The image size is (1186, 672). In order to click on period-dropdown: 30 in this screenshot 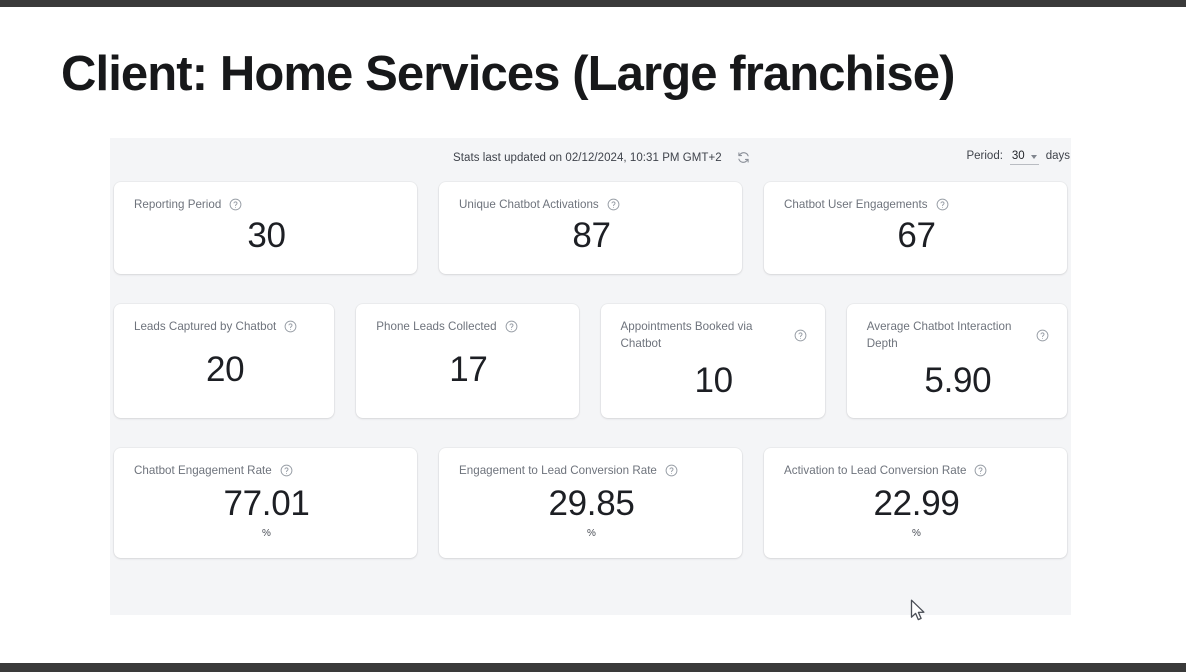, I will do `click(1024, 157)`.